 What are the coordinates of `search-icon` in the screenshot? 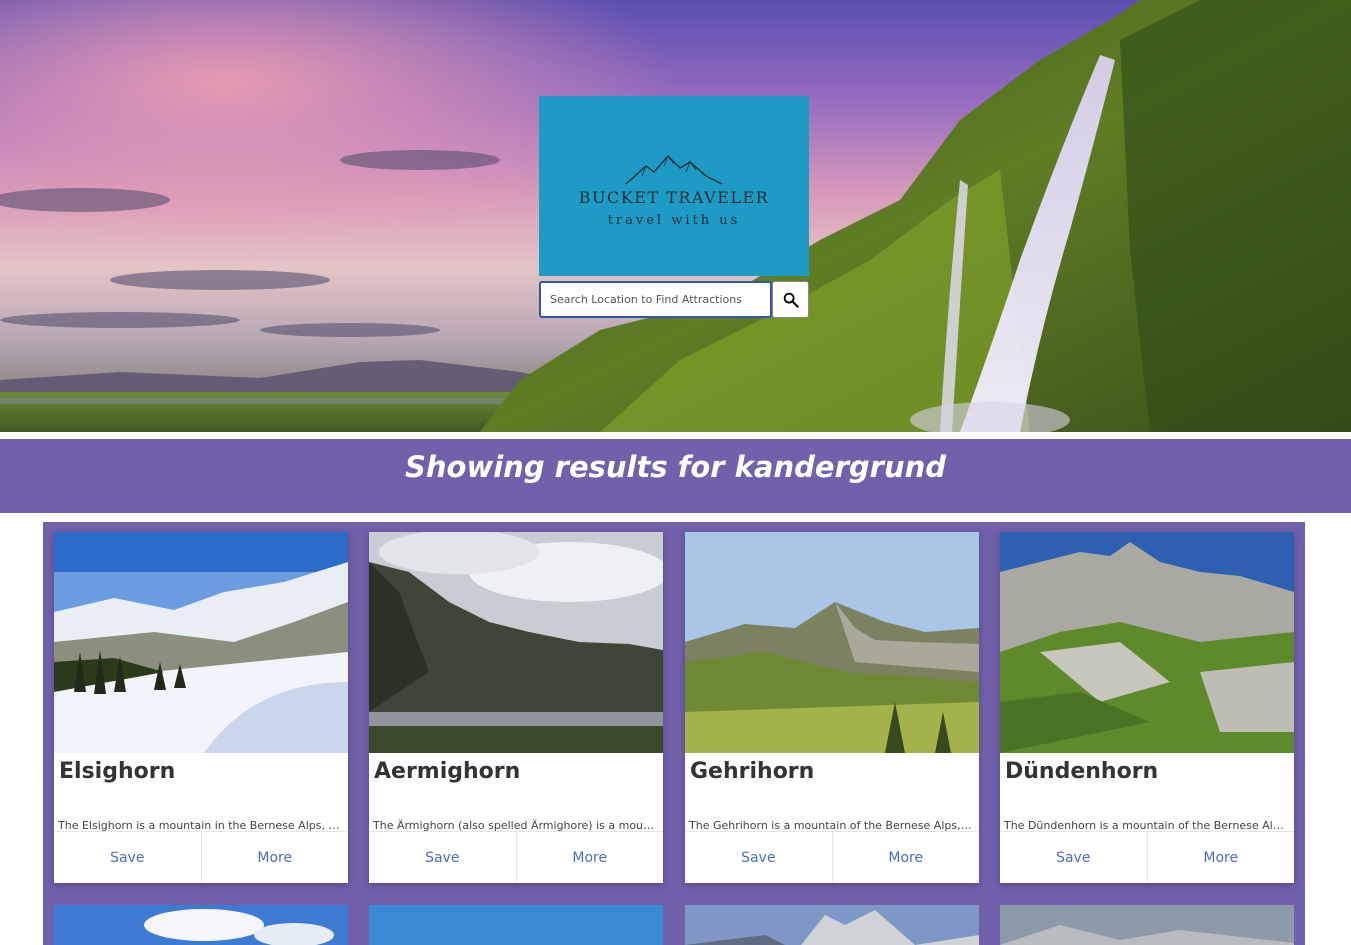 It's located at (791, 300).